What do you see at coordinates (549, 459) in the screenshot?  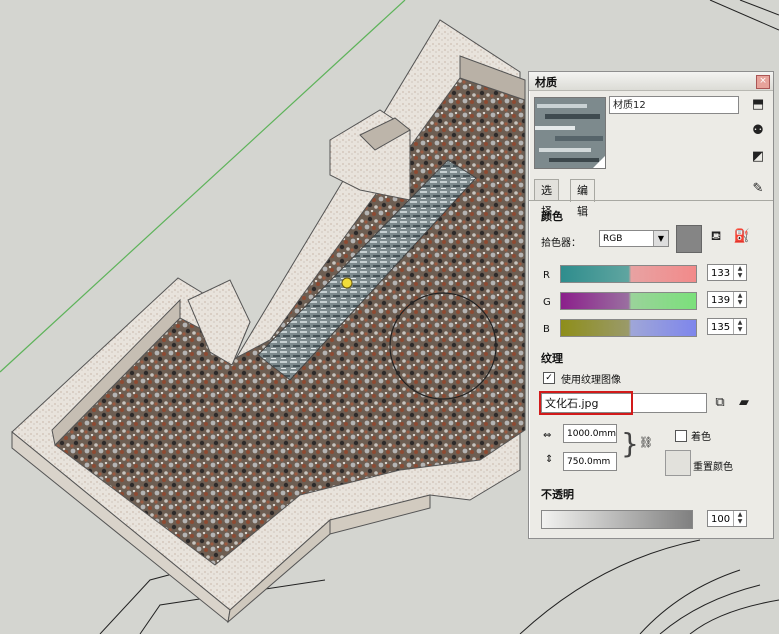 I see `height-arrow-icon: ⇕` at bounding box center [549, 459].